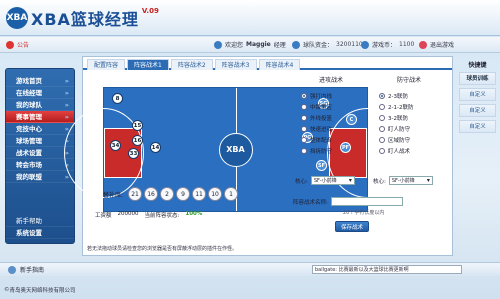  I want to click on tab-tactic-2: 阵容战术2, so click(191, 64).